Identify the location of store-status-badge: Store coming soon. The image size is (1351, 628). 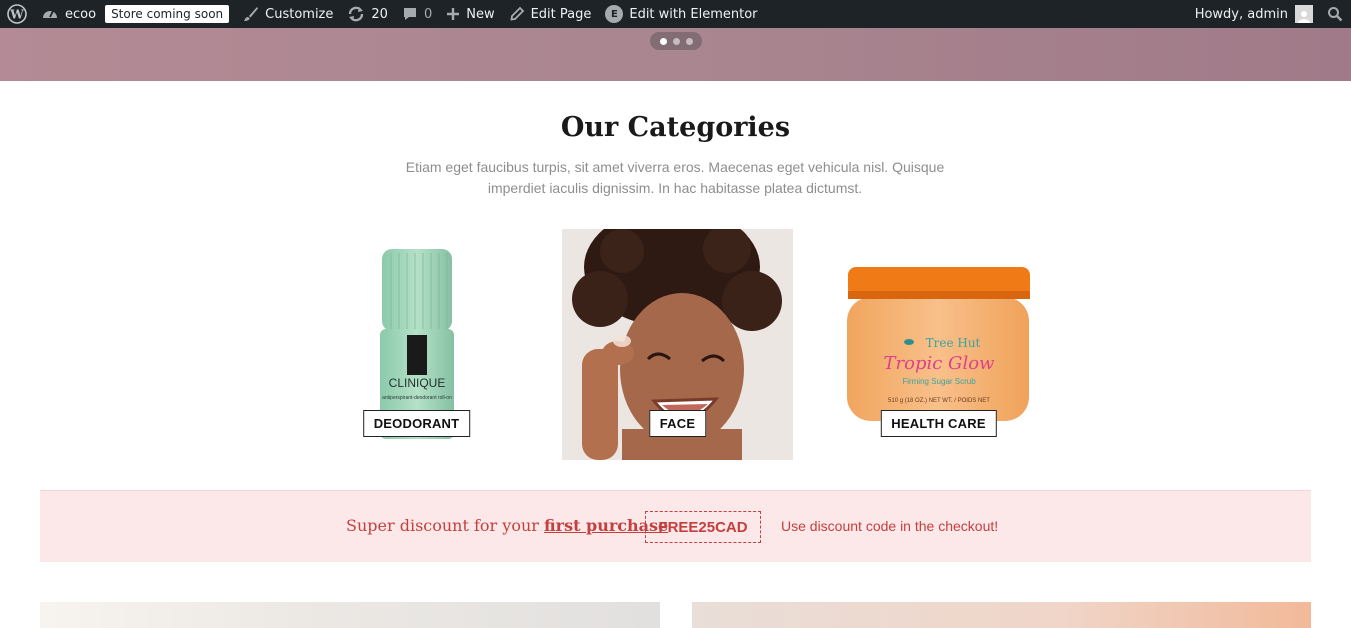
(169, 14).